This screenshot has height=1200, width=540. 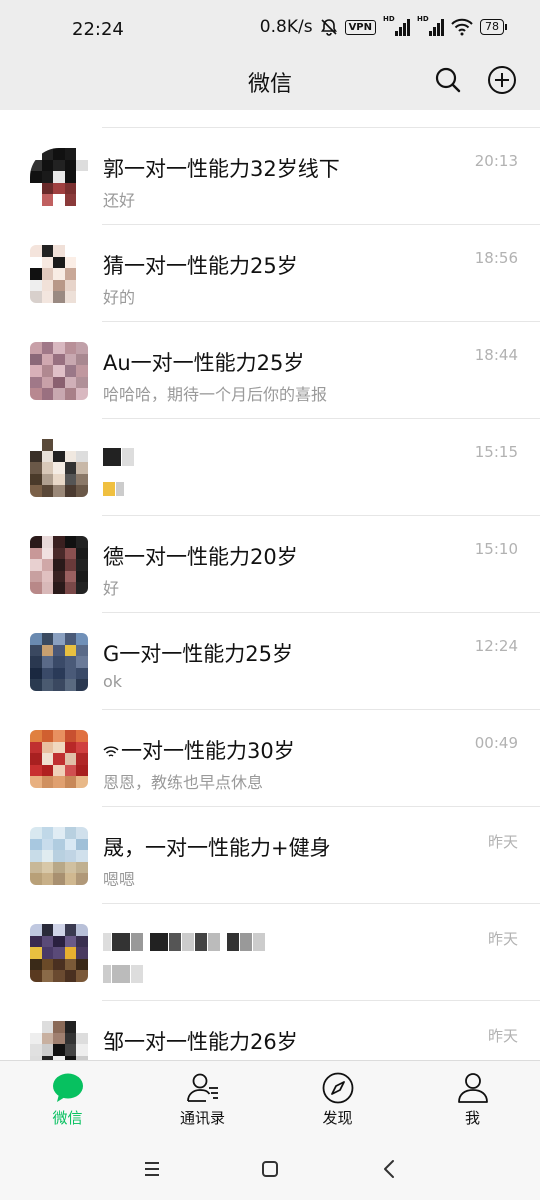 I want to click on chat-item: 德一对一性能力20岁 好 15:10, so click(x=270, y=564).